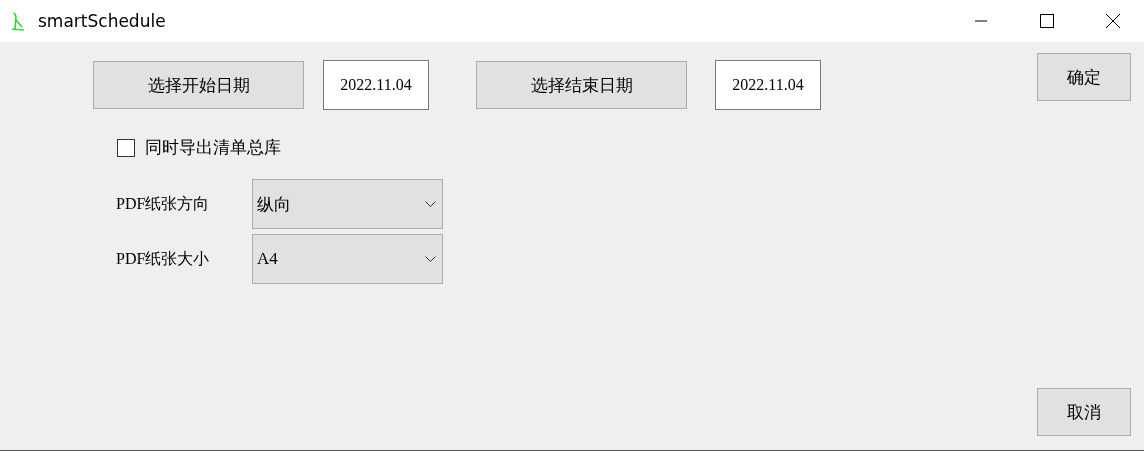 The height and width of the screenshot is (451, 1144). I want to click on setting-label: PDF纸张大小, so click(163, 258).